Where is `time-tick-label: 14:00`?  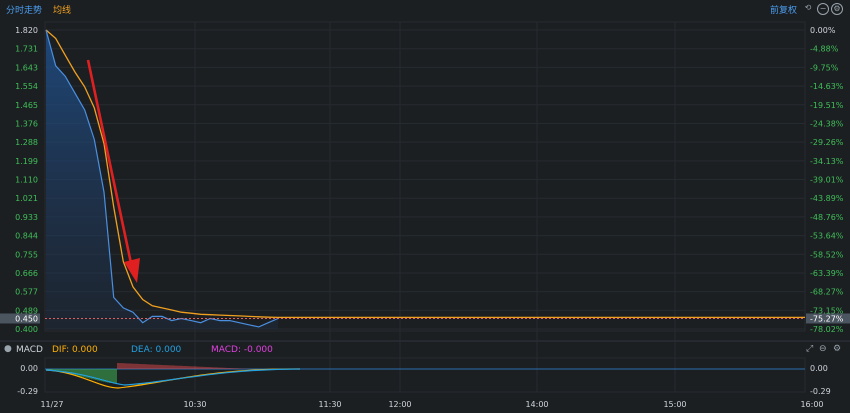
time-tick-label: 14:00 is located at coordinates (536, 404).